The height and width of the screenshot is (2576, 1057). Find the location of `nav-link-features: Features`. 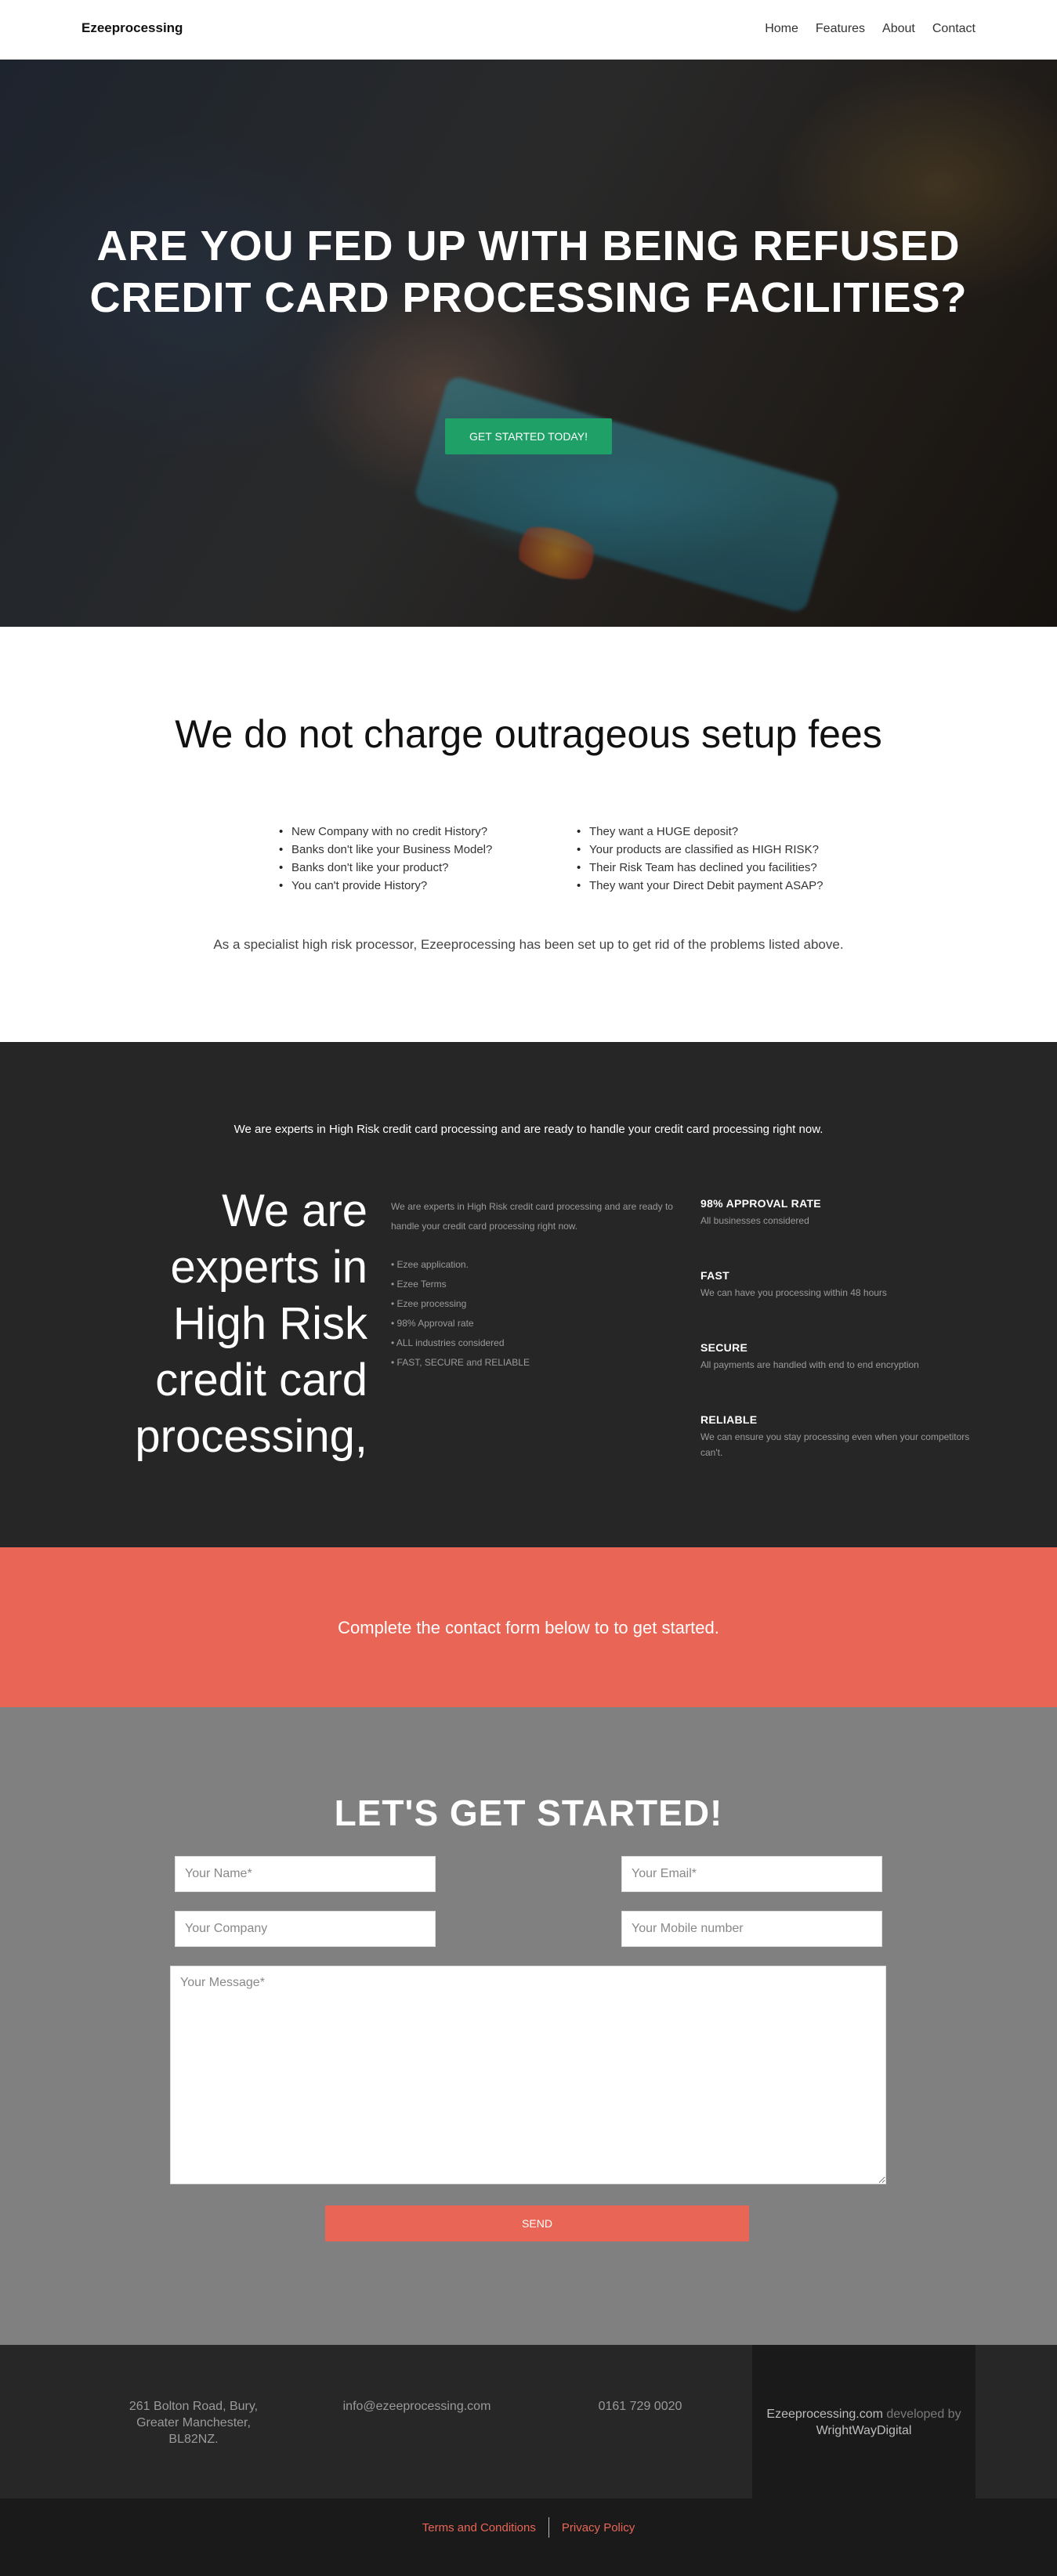

nav-link-features: Features is located at coordinates (840, 29).